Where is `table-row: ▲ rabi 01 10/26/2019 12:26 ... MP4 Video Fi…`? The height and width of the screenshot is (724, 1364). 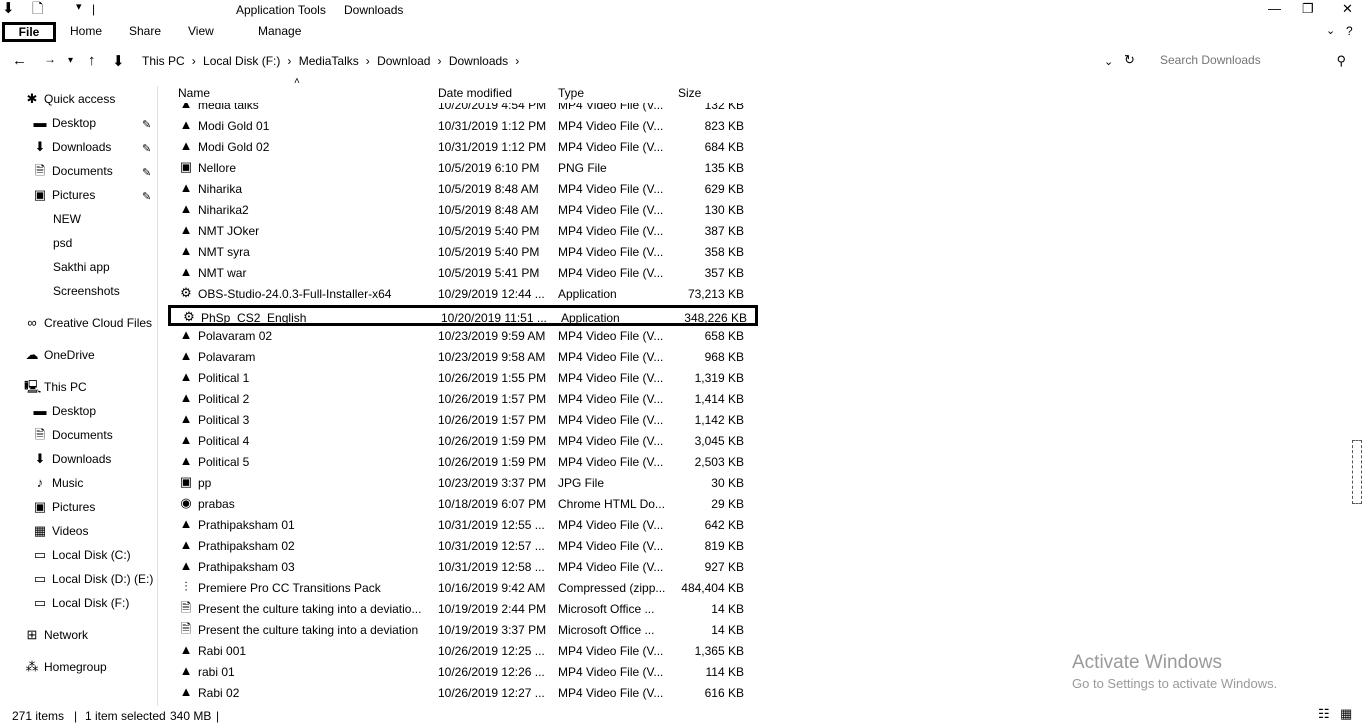
table-row: ▲ rabi 01 10/26/2019 12:26 ... MP4 Video Fi… is located at coordinates (463, 672).